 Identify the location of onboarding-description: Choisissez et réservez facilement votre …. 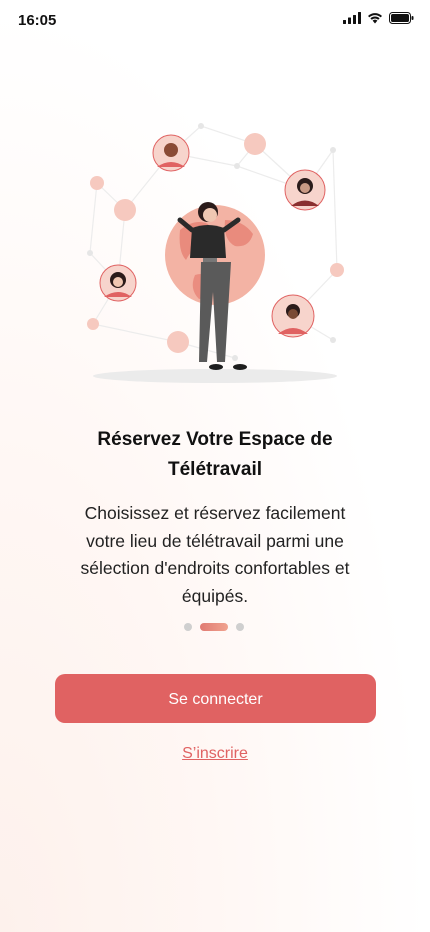
(215, 555).